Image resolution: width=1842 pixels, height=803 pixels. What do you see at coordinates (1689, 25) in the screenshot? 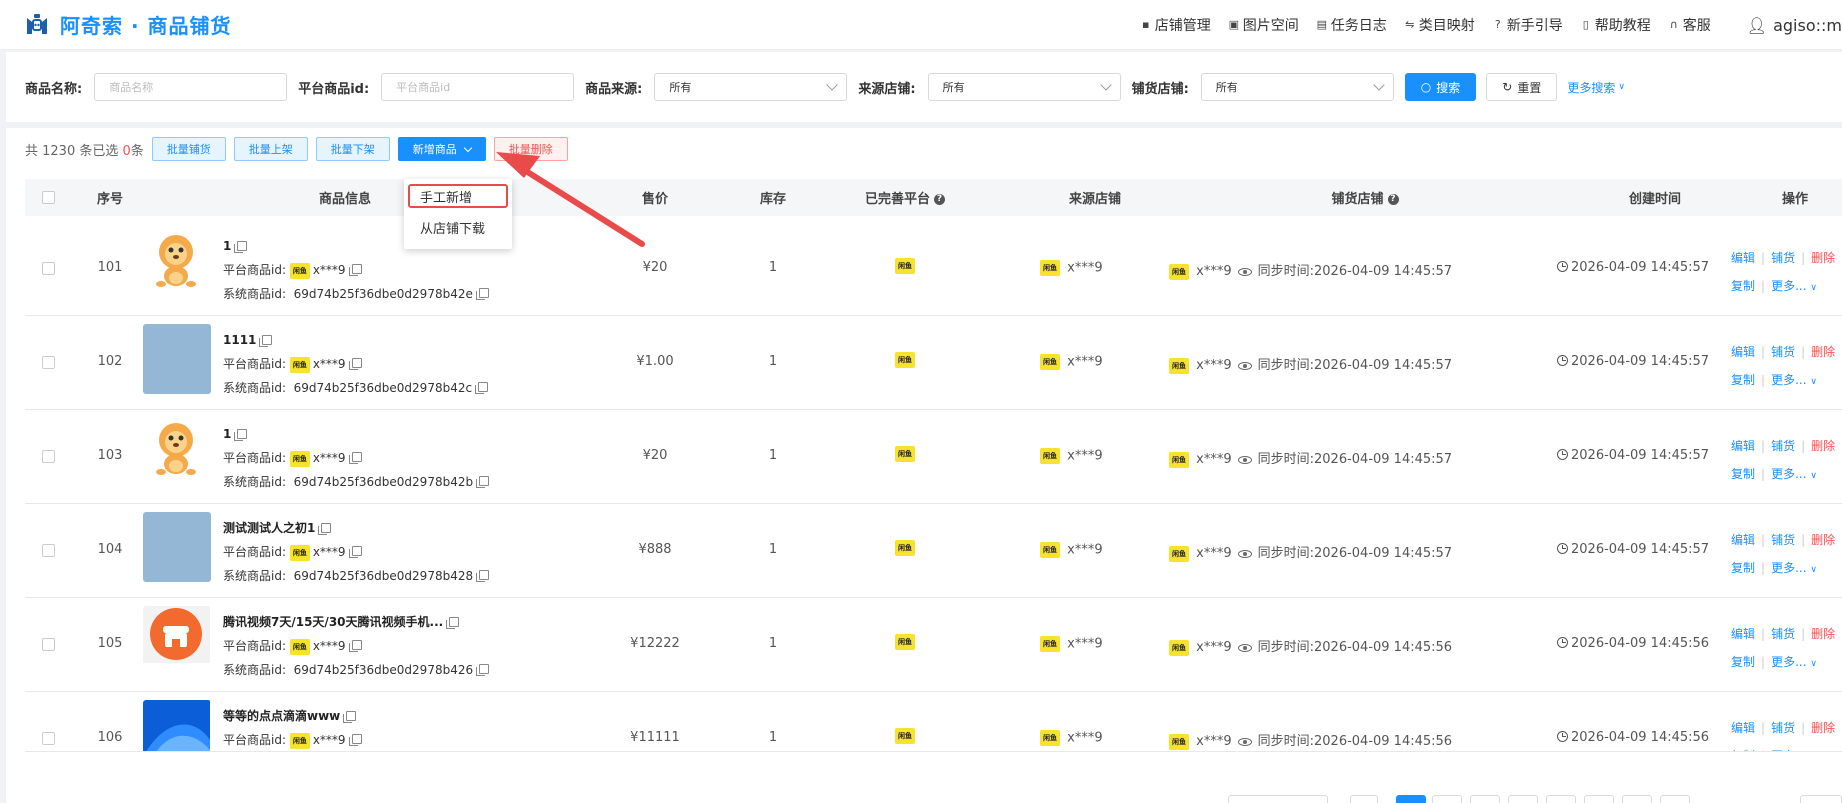
I see `nav-service: ∩ 客服` at bounding box center [1689, 25].